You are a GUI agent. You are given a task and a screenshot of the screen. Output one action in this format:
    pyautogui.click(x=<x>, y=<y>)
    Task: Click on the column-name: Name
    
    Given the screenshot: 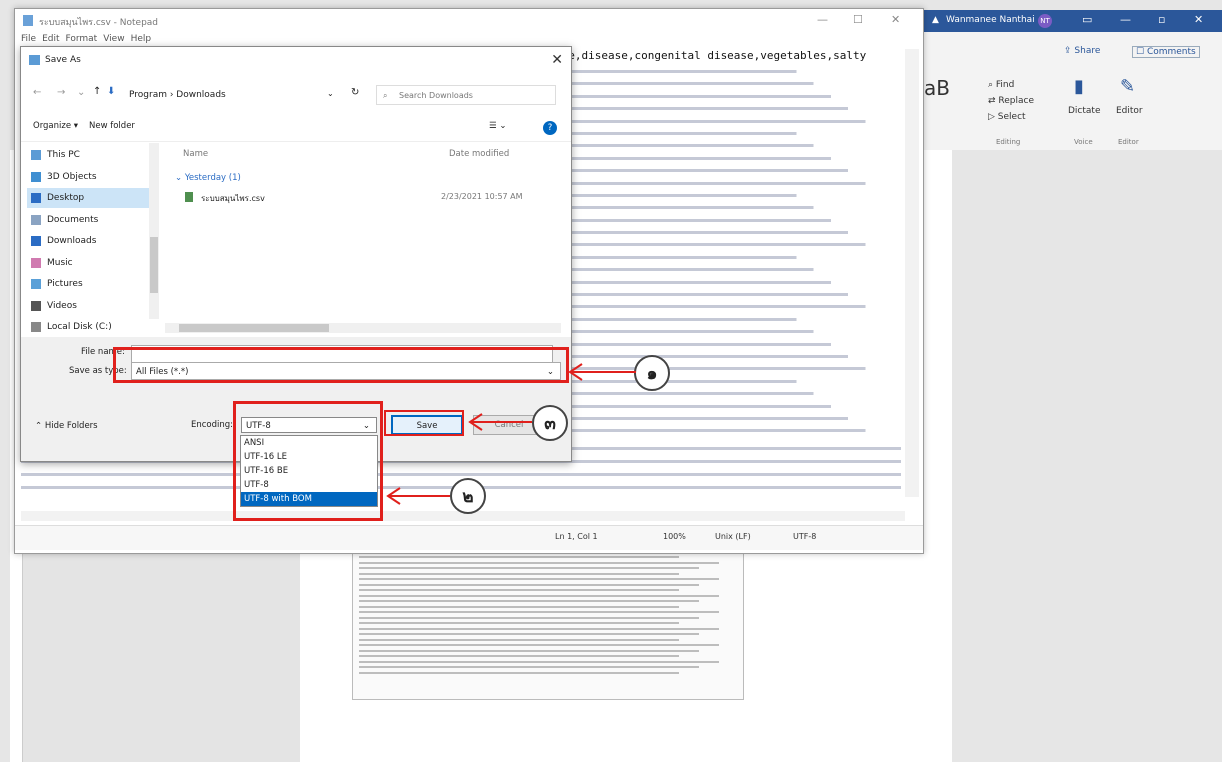 What is the action you would take?
    pyautogui.click(x=195, y=154)
    